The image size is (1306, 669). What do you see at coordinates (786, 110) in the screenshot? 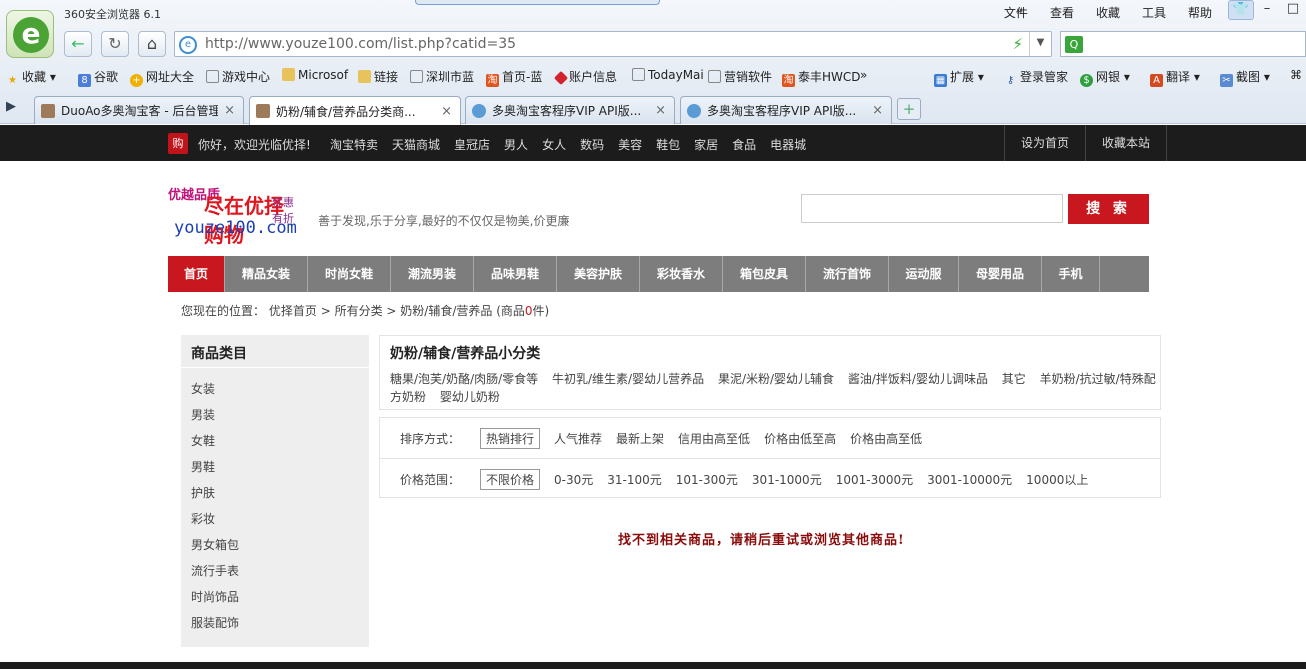
I see `tab-duoao-2: 多奥淘宝客程序VIP API版... ×` at bounding box center [786, 110].